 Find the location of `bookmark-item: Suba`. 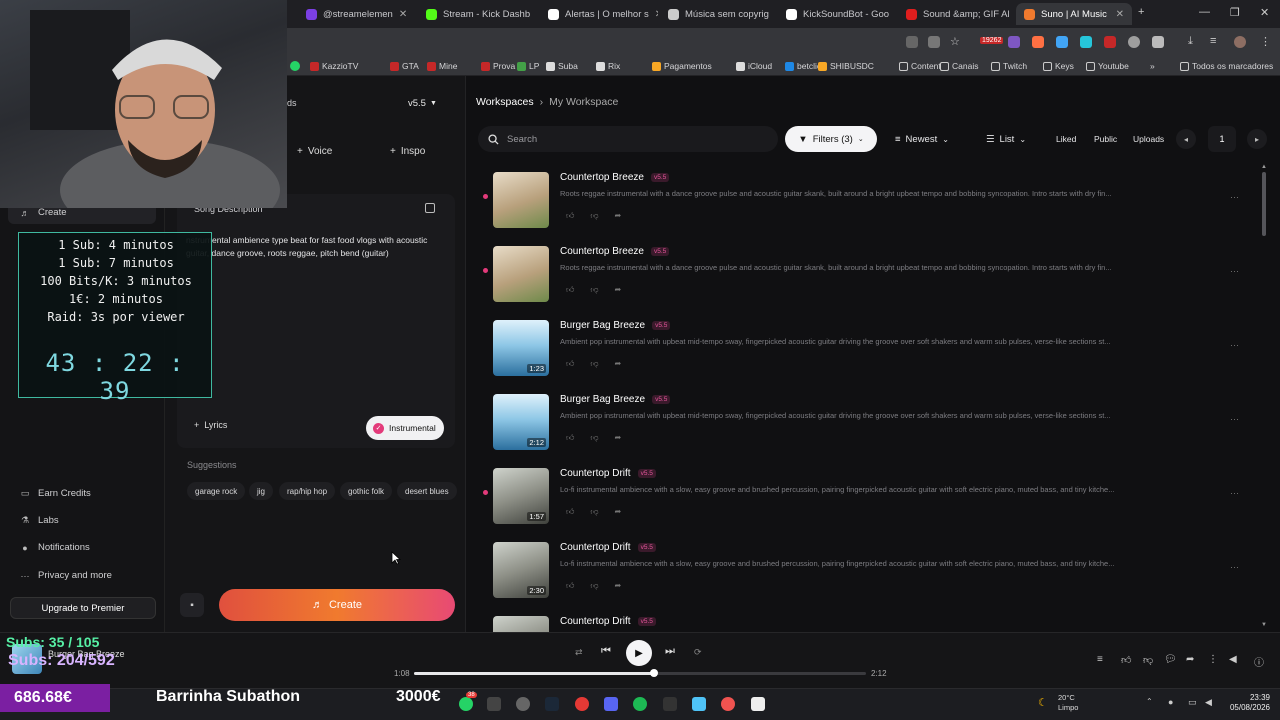

bookmark-item: Suba is located at coordinates (562, 66).